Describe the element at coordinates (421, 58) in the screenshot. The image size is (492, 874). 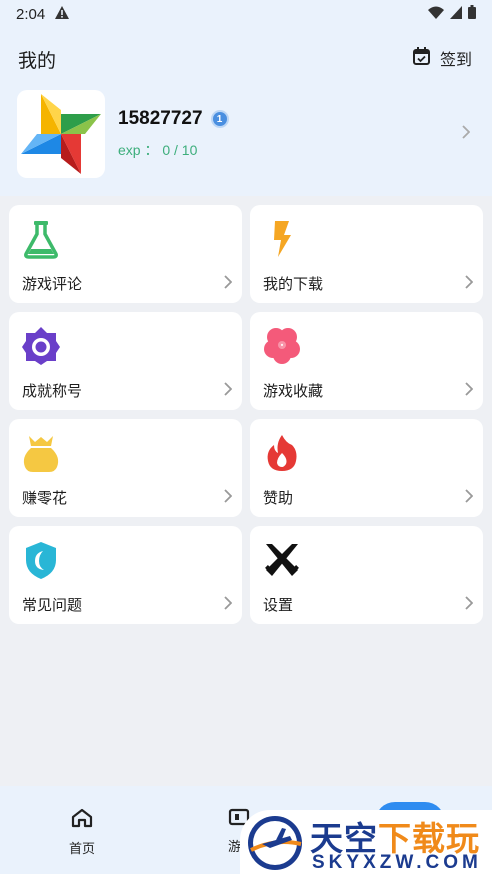
I see `calendar-check-icon` at that location.